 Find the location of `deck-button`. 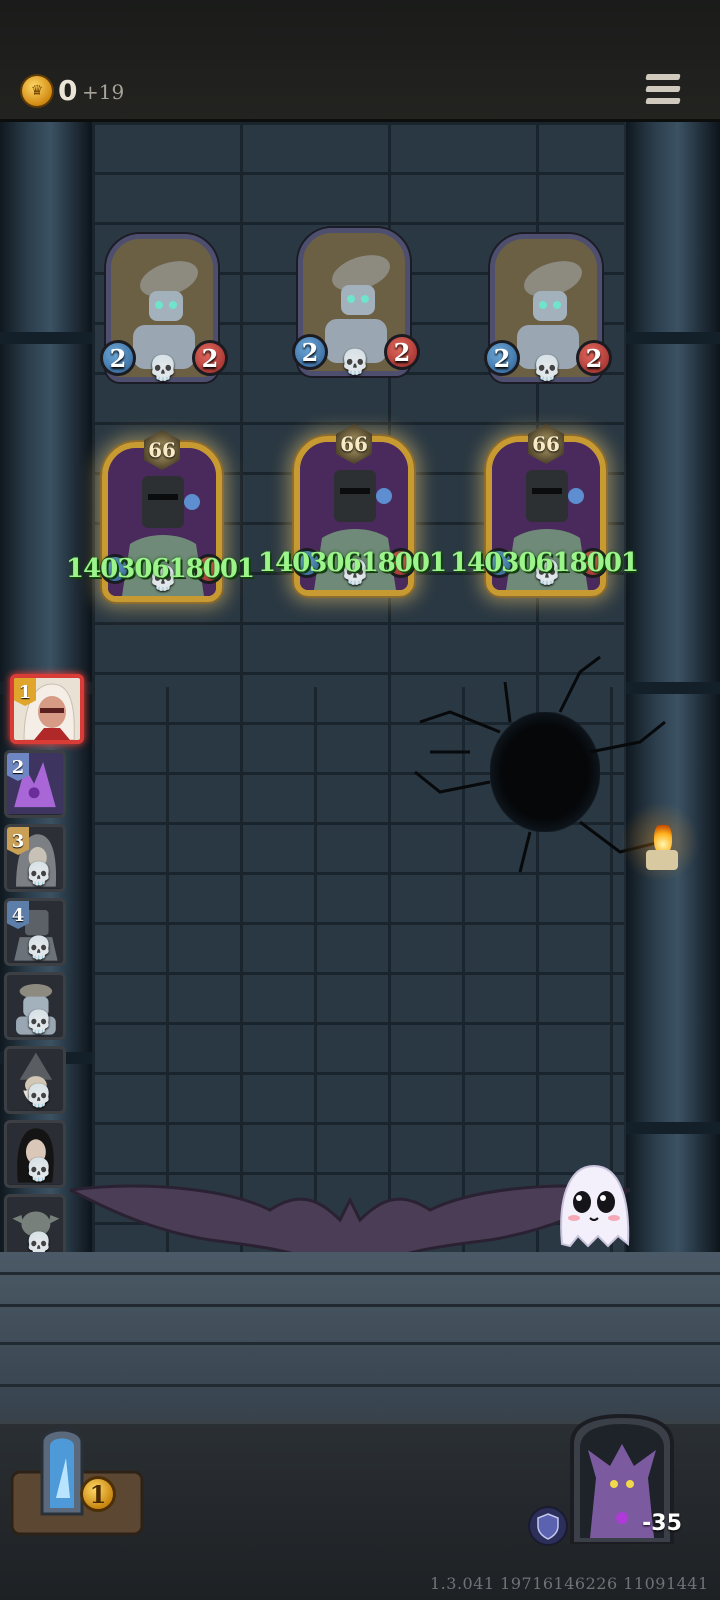

deck-button is located at coordinates (77, 1478).